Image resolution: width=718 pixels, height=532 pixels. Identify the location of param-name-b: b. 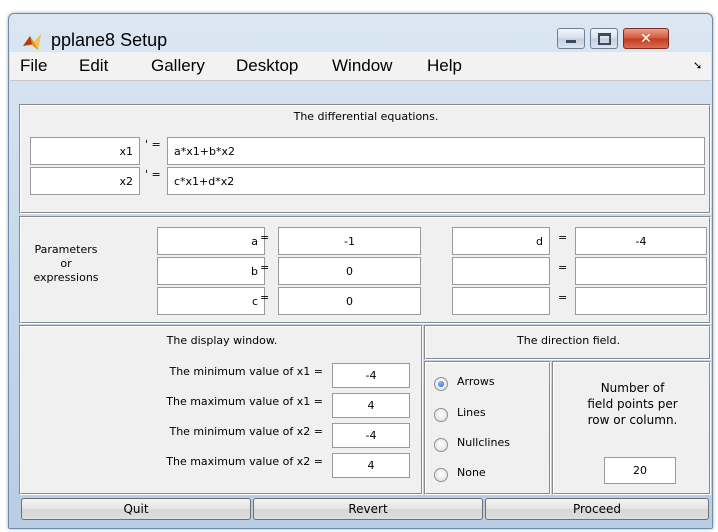
(211, 271).